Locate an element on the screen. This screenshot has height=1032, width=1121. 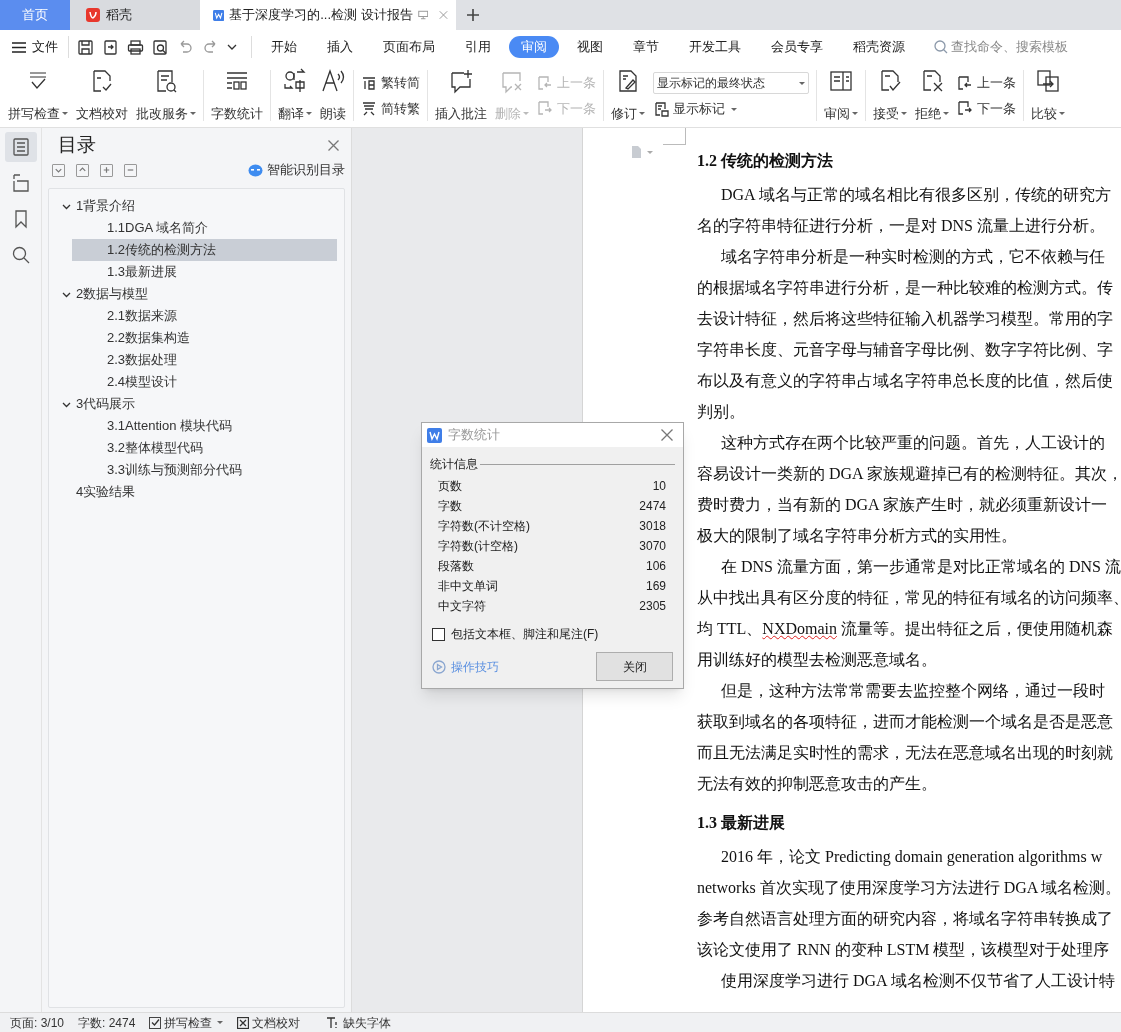
ribbon-tab: 稻壳资源 is located at coordinates (879, 47).